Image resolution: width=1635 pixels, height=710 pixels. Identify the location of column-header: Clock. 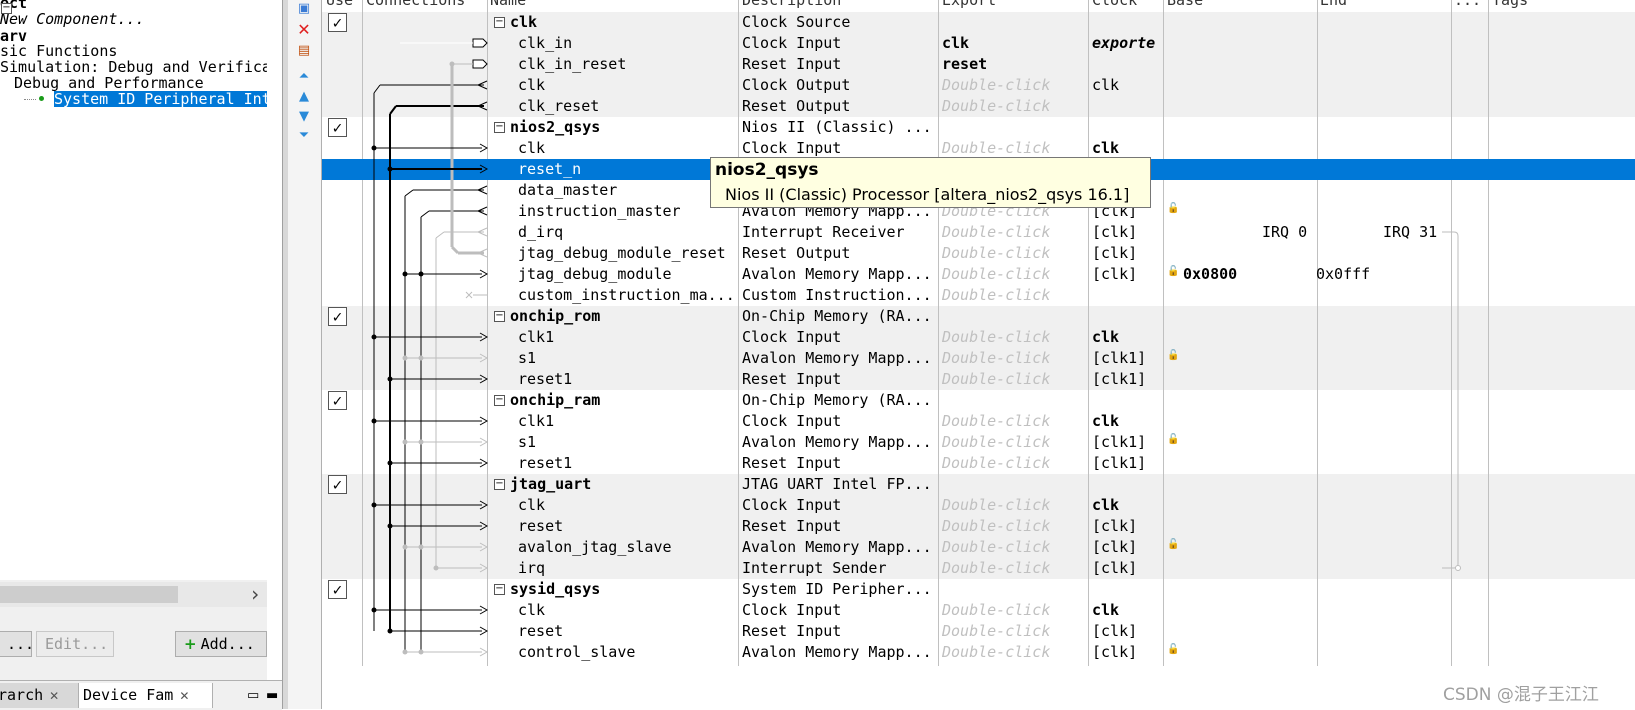
(1114, 5).